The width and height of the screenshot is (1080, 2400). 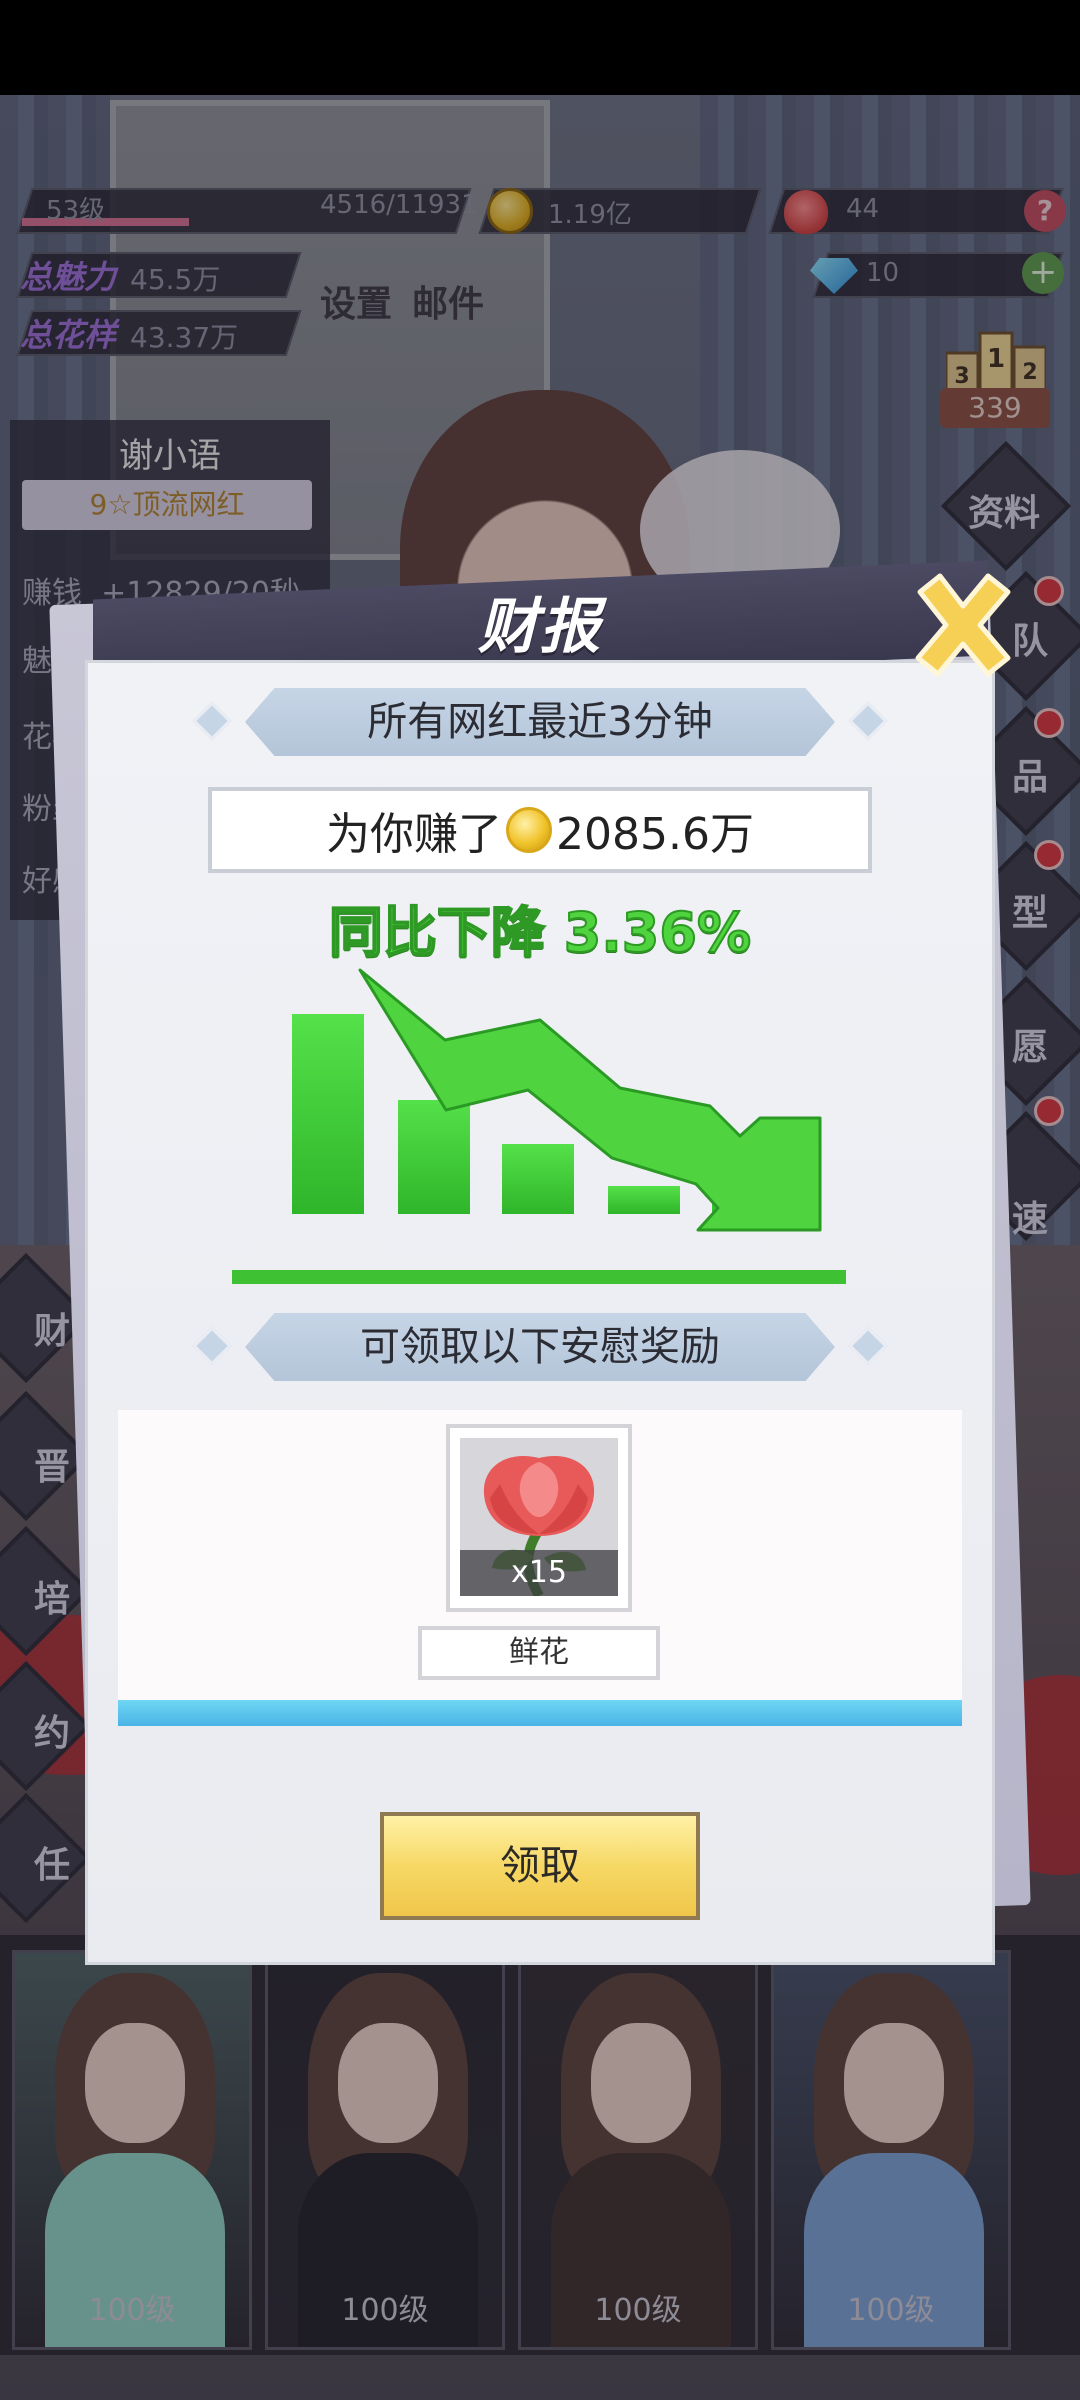 I want to click on chart-baseline, so click(x=539, y=1277).